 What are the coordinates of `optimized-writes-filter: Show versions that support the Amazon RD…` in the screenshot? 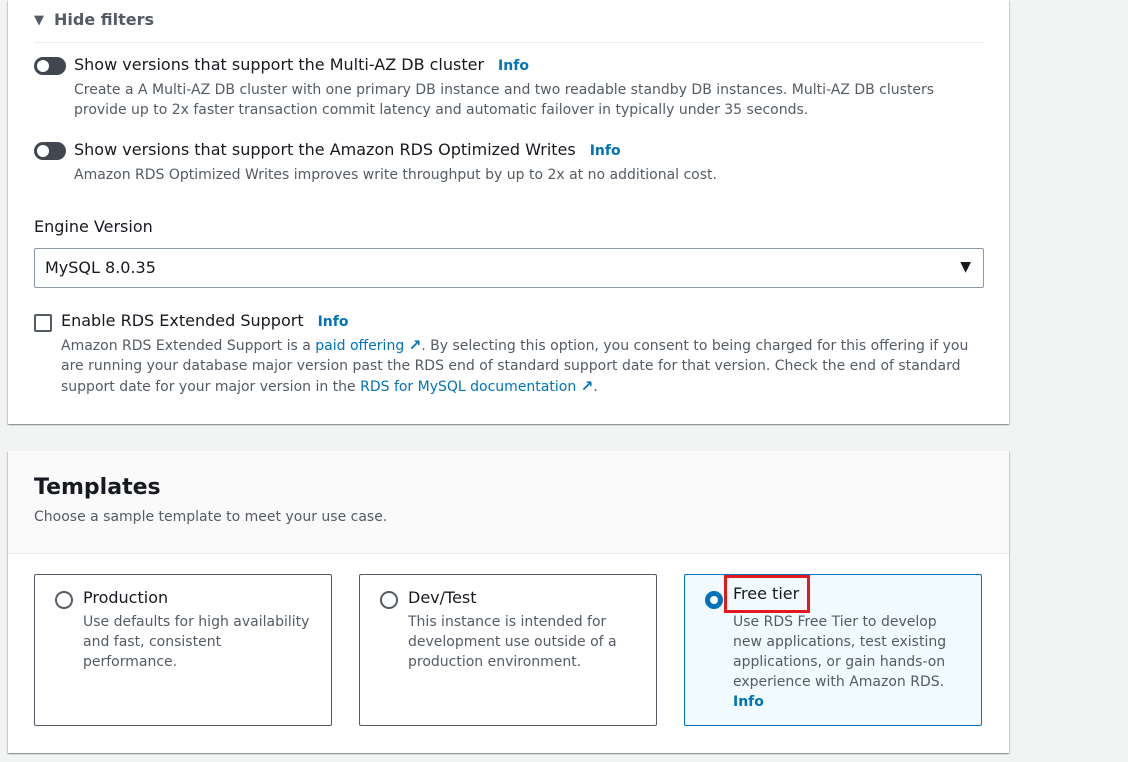 It's located at (509, 165).